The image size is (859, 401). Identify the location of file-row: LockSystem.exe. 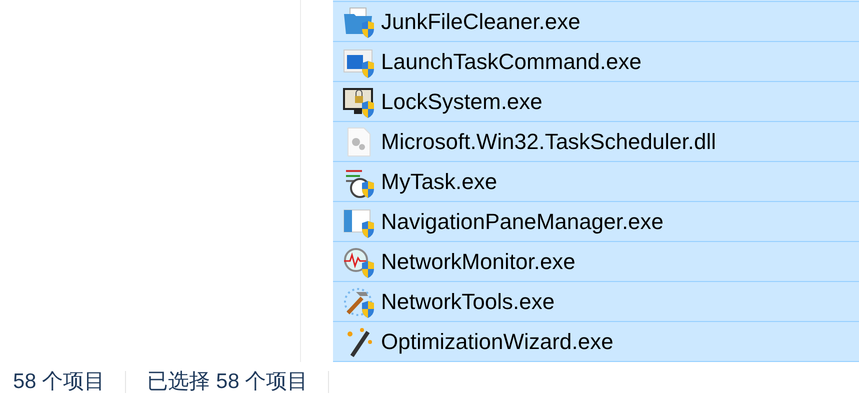
(596, 102).